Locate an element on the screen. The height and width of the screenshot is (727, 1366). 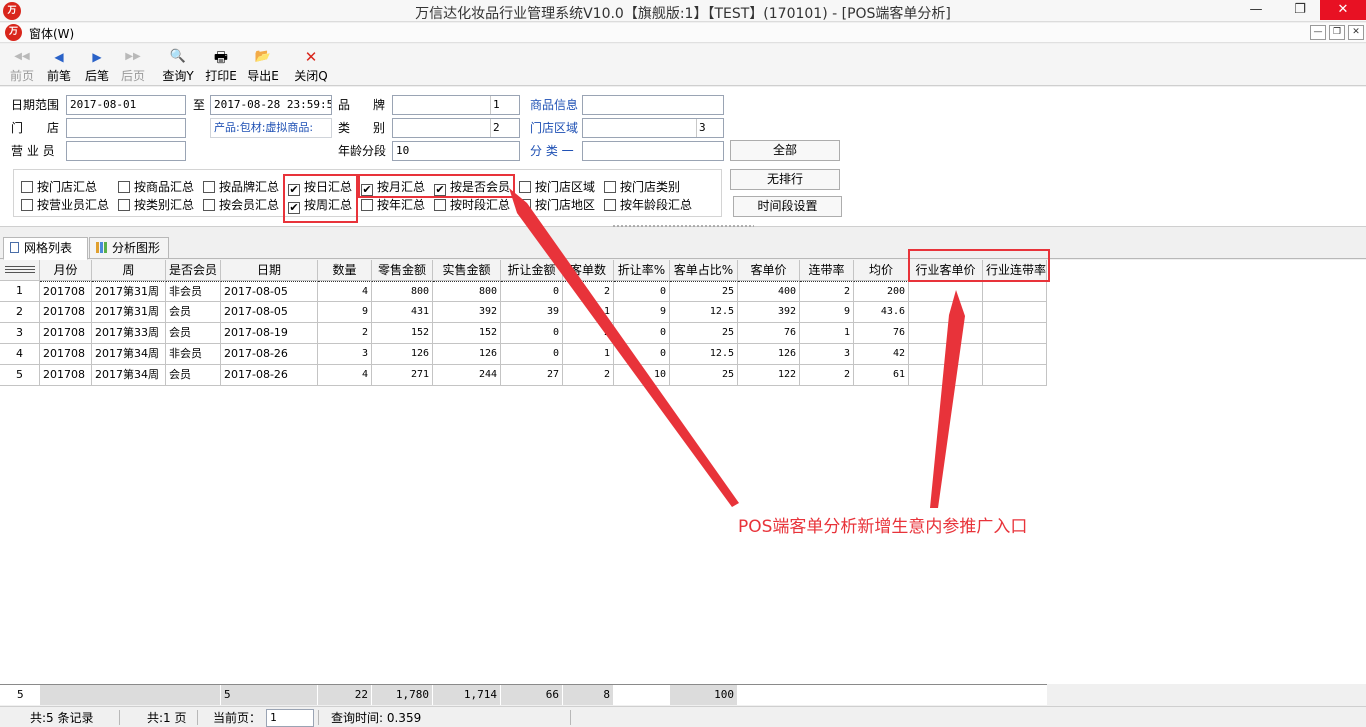
column-header: 零售金额 is located at coordinates (402, 270).